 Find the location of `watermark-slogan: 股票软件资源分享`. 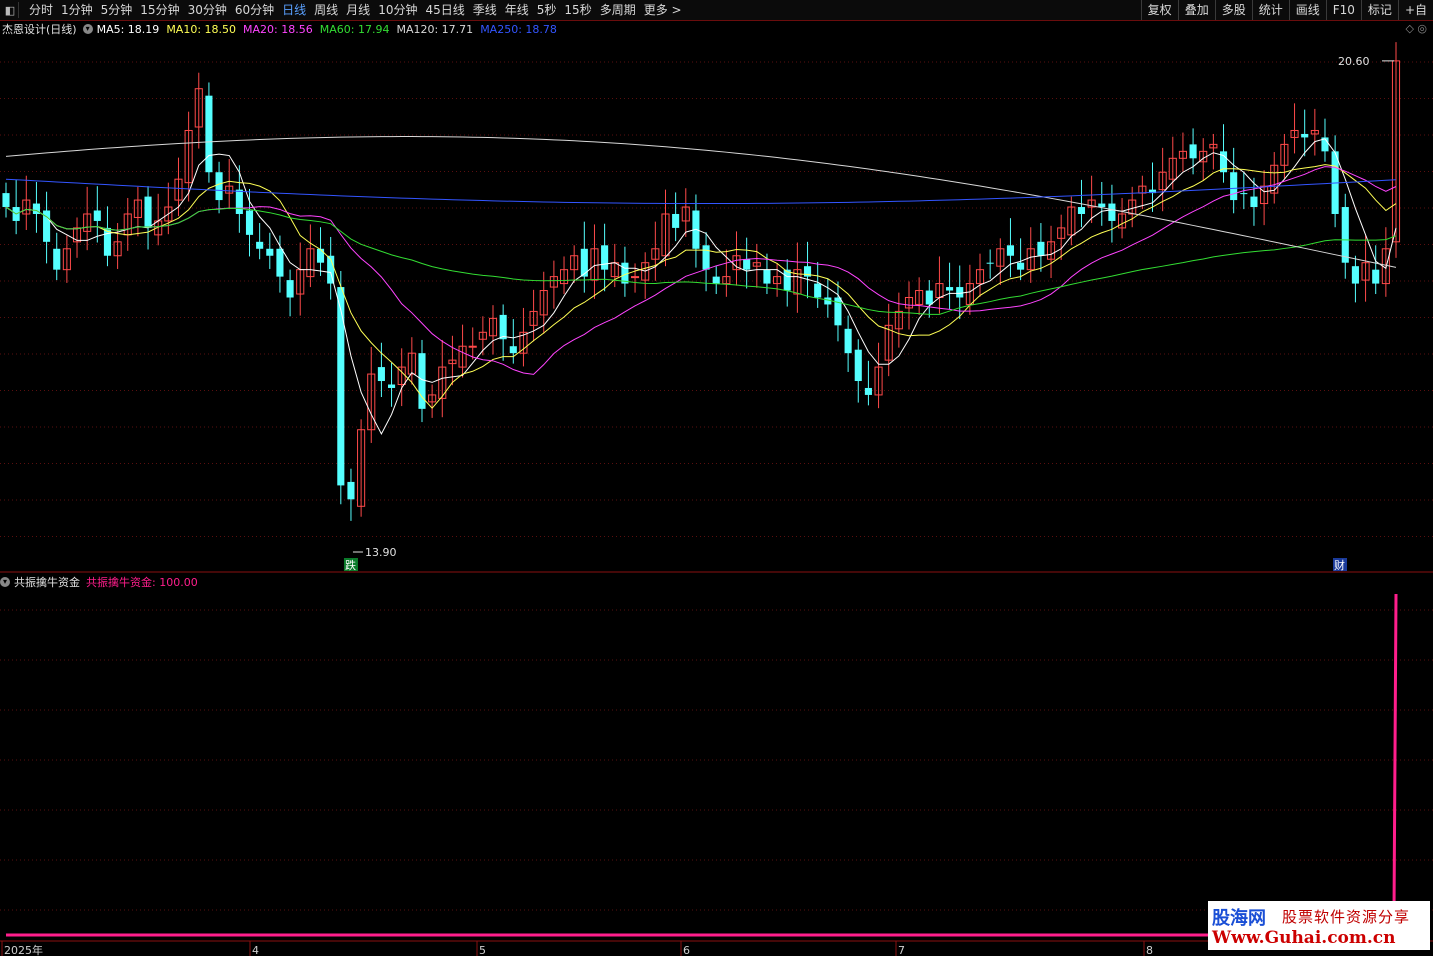

watermark-slogan: 股票软件资源分享 is located at coordinates (1346, 917).